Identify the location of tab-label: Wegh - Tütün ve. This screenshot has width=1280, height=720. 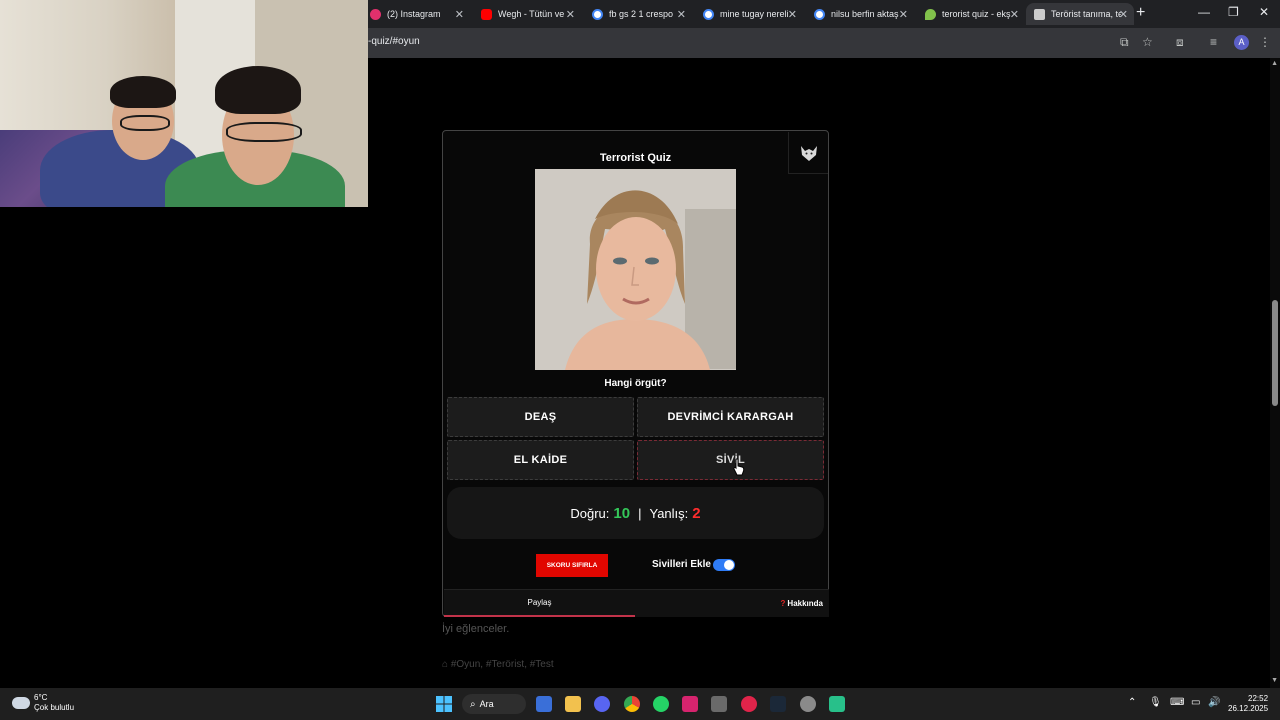
(531, 14).